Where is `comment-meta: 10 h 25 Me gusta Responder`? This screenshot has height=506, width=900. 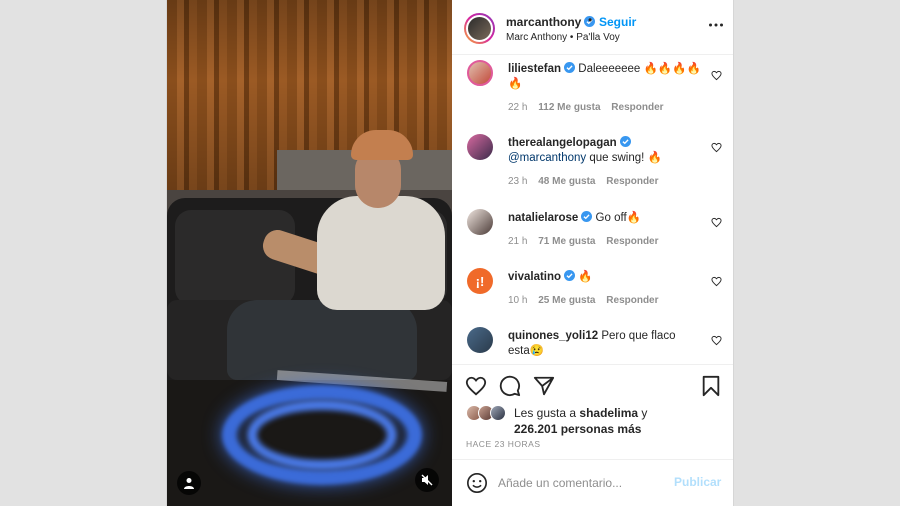
comment-meta: 10 h 25 Me gusta Responder is located at coordinates (587, 300).